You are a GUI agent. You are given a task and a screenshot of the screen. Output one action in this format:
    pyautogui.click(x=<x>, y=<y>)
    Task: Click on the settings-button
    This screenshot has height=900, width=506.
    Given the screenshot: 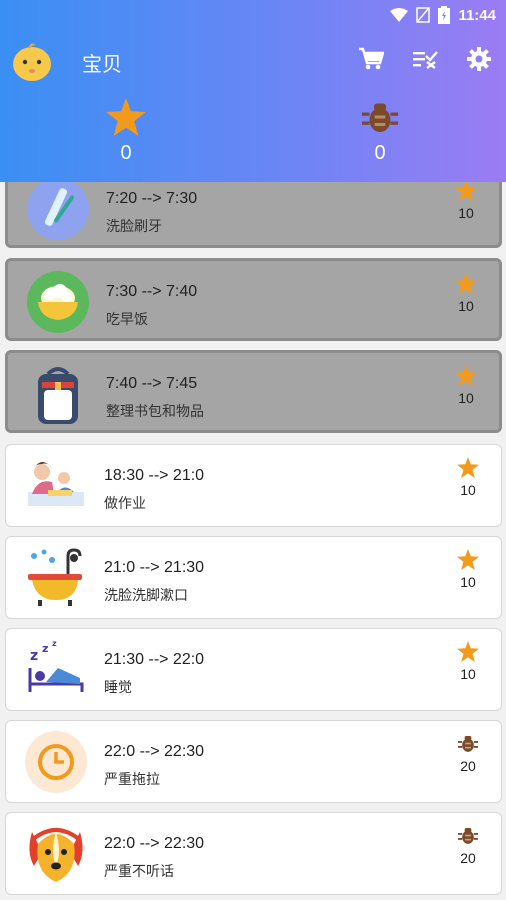 What is the action you would take?
    pyautogui.click(x=479, y=61)
    